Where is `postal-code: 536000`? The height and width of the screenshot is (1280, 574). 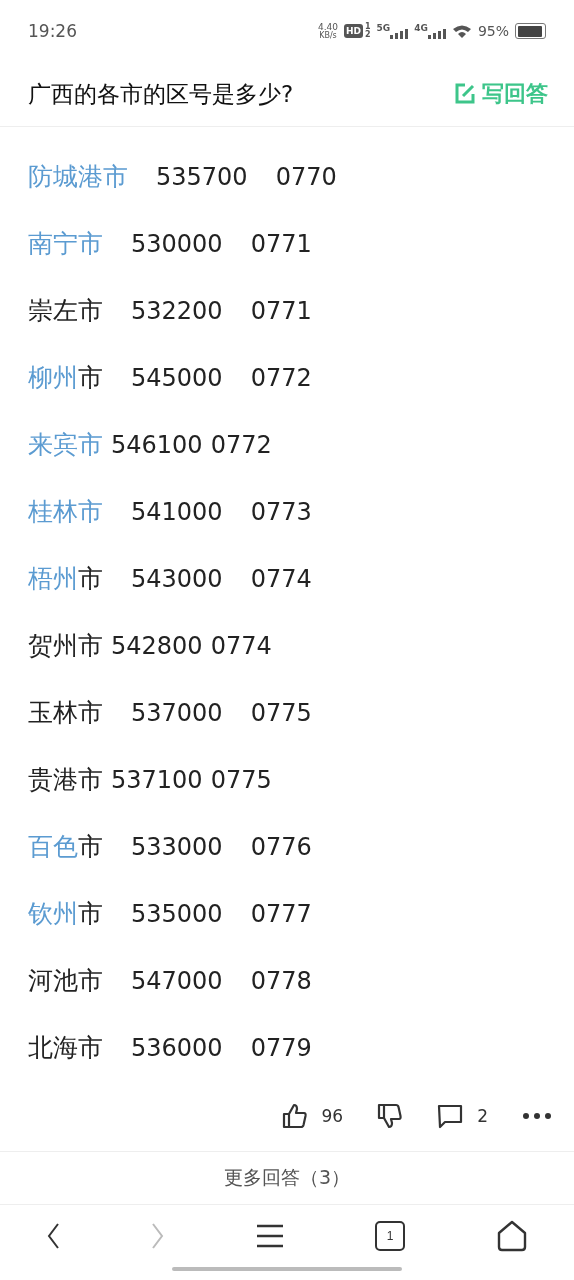
postal-code: 536000 is located at coordinates (177, 1047).